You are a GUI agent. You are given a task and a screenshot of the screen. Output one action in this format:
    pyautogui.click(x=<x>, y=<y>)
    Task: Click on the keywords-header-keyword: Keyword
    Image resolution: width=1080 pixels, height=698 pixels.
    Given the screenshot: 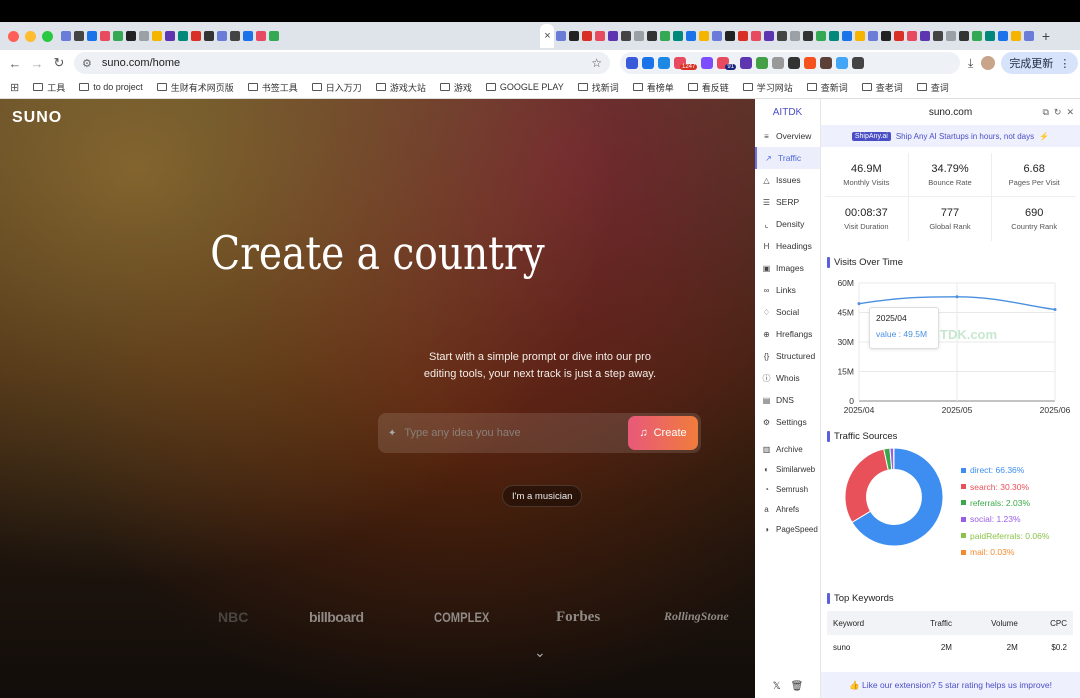 What is the action you would take?
    pyautogui.click(x=864, y=623)
    